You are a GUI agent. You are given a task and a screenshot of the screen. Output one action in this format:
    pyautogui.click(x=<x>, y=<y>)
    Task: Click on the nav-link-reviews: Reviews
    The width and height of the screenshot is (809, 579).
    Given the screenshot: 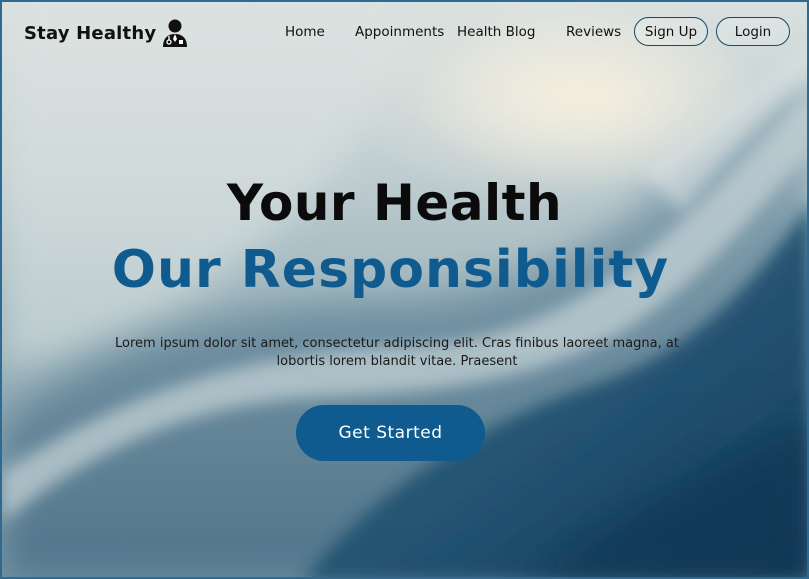 What is the action you would take?
    pyautogui.click(x=593, y=32)
    